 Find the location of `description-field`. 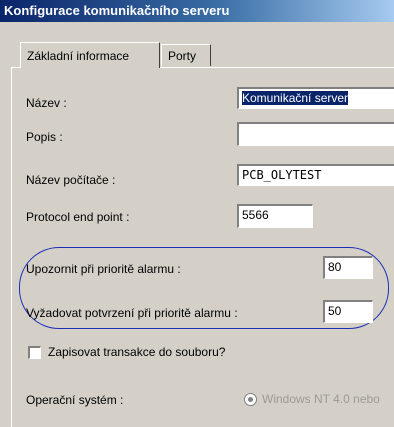

description-field is located at coordinates (315, 134).